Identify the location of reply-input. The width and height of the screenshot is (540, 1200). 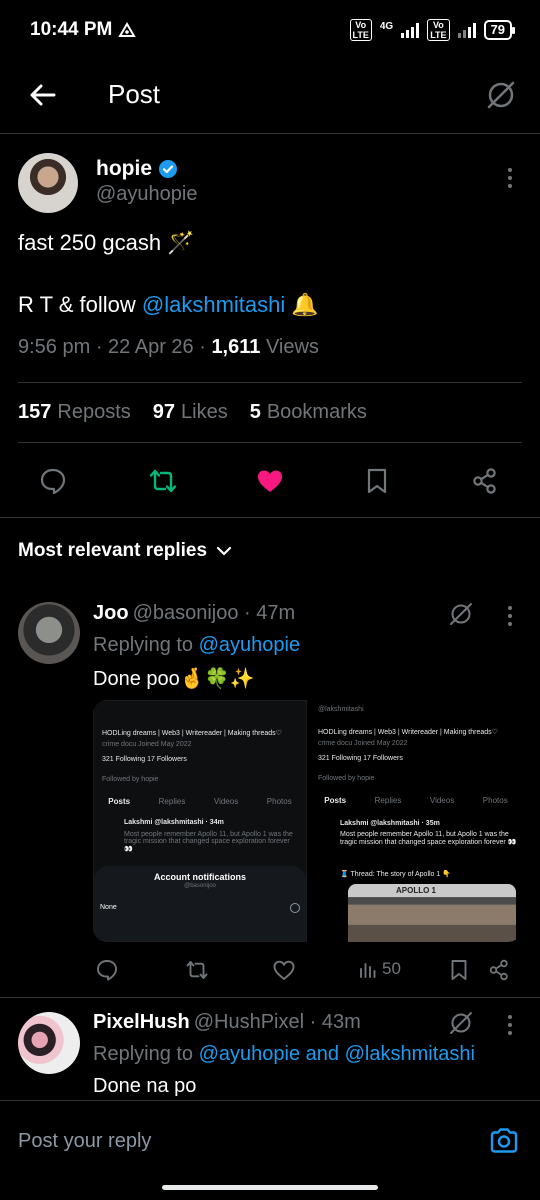
(238, 1141).